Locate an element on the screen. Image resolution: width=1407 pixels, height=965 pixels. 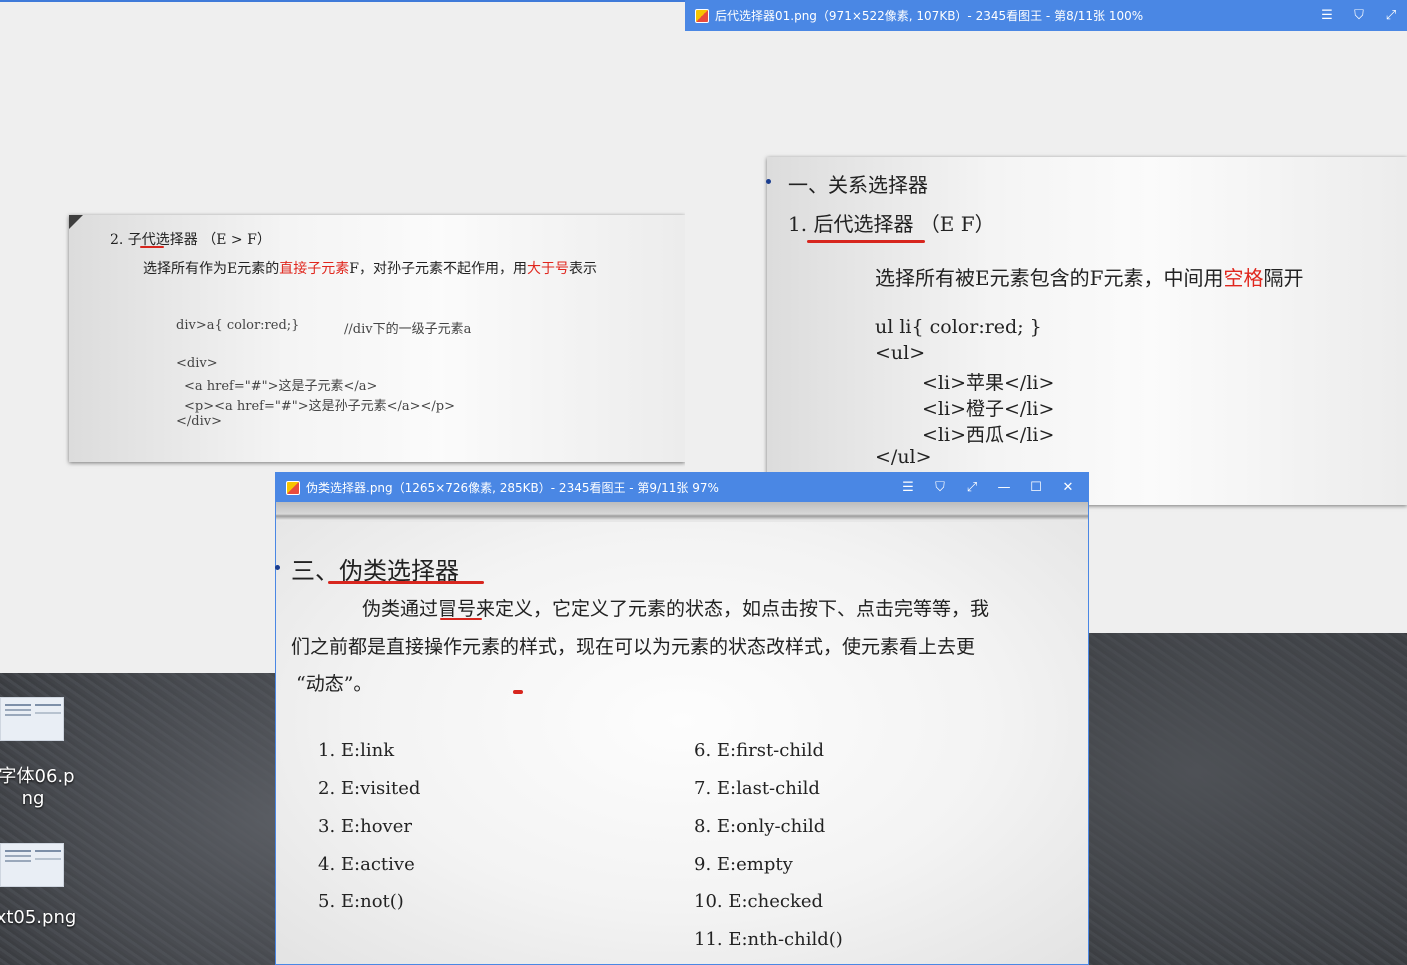
code-line: <div> is located at coordinates (197, 363).